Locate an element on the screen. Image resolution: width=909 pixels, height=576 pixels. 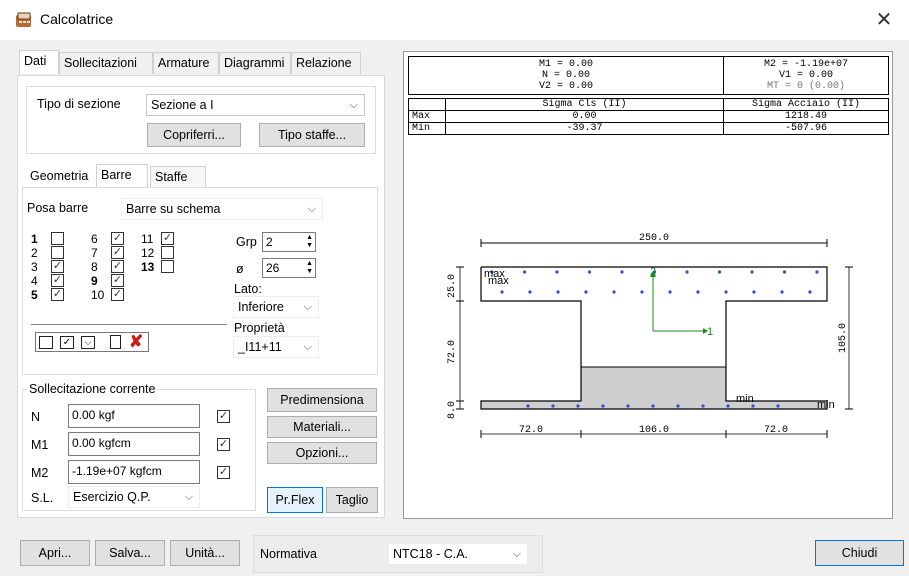
normativa-group: Normativa NTC18 - C.A. ⌵ is located at coordinates (398, 554).